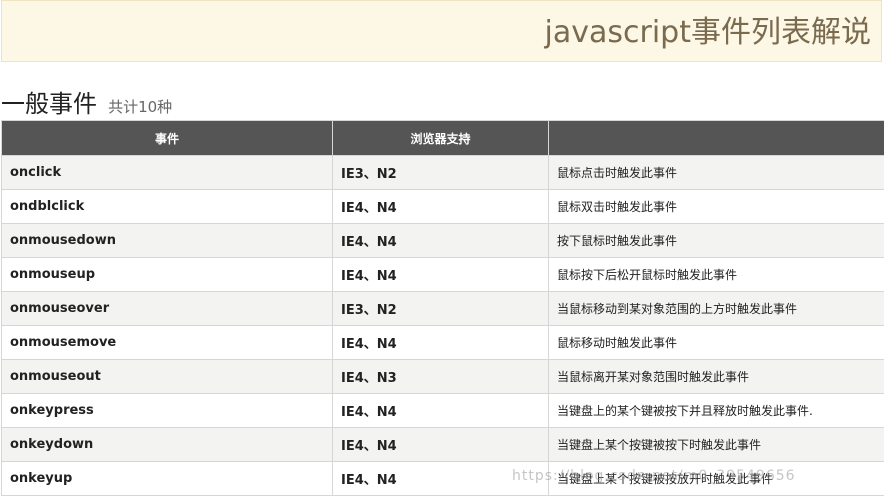 The width and height of the screenshot is (884, 499). What do you see at coordinates (167, 410) in the screenshot?
I see `event-name-cell: onkeypress` at bounding box center [167, 410].